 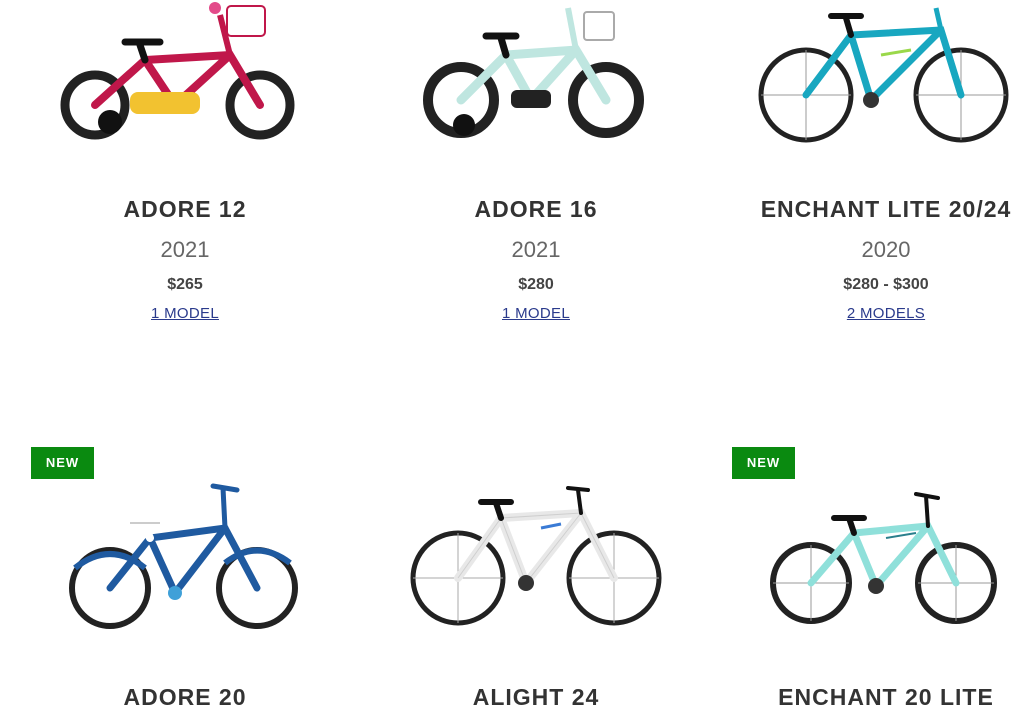 What do you see at coordinates (185, 209) in the screenshot?
I see `product-title: ADORE 12` at bounding box center [185, 209].